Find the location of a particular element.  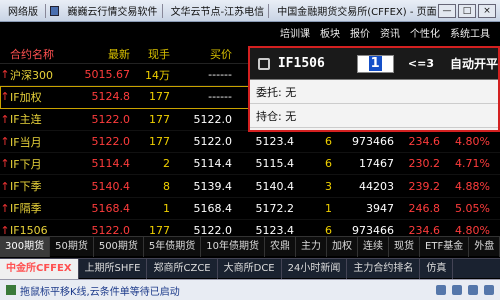

tab-spot: 现货 is located at coordinates (405, 246).